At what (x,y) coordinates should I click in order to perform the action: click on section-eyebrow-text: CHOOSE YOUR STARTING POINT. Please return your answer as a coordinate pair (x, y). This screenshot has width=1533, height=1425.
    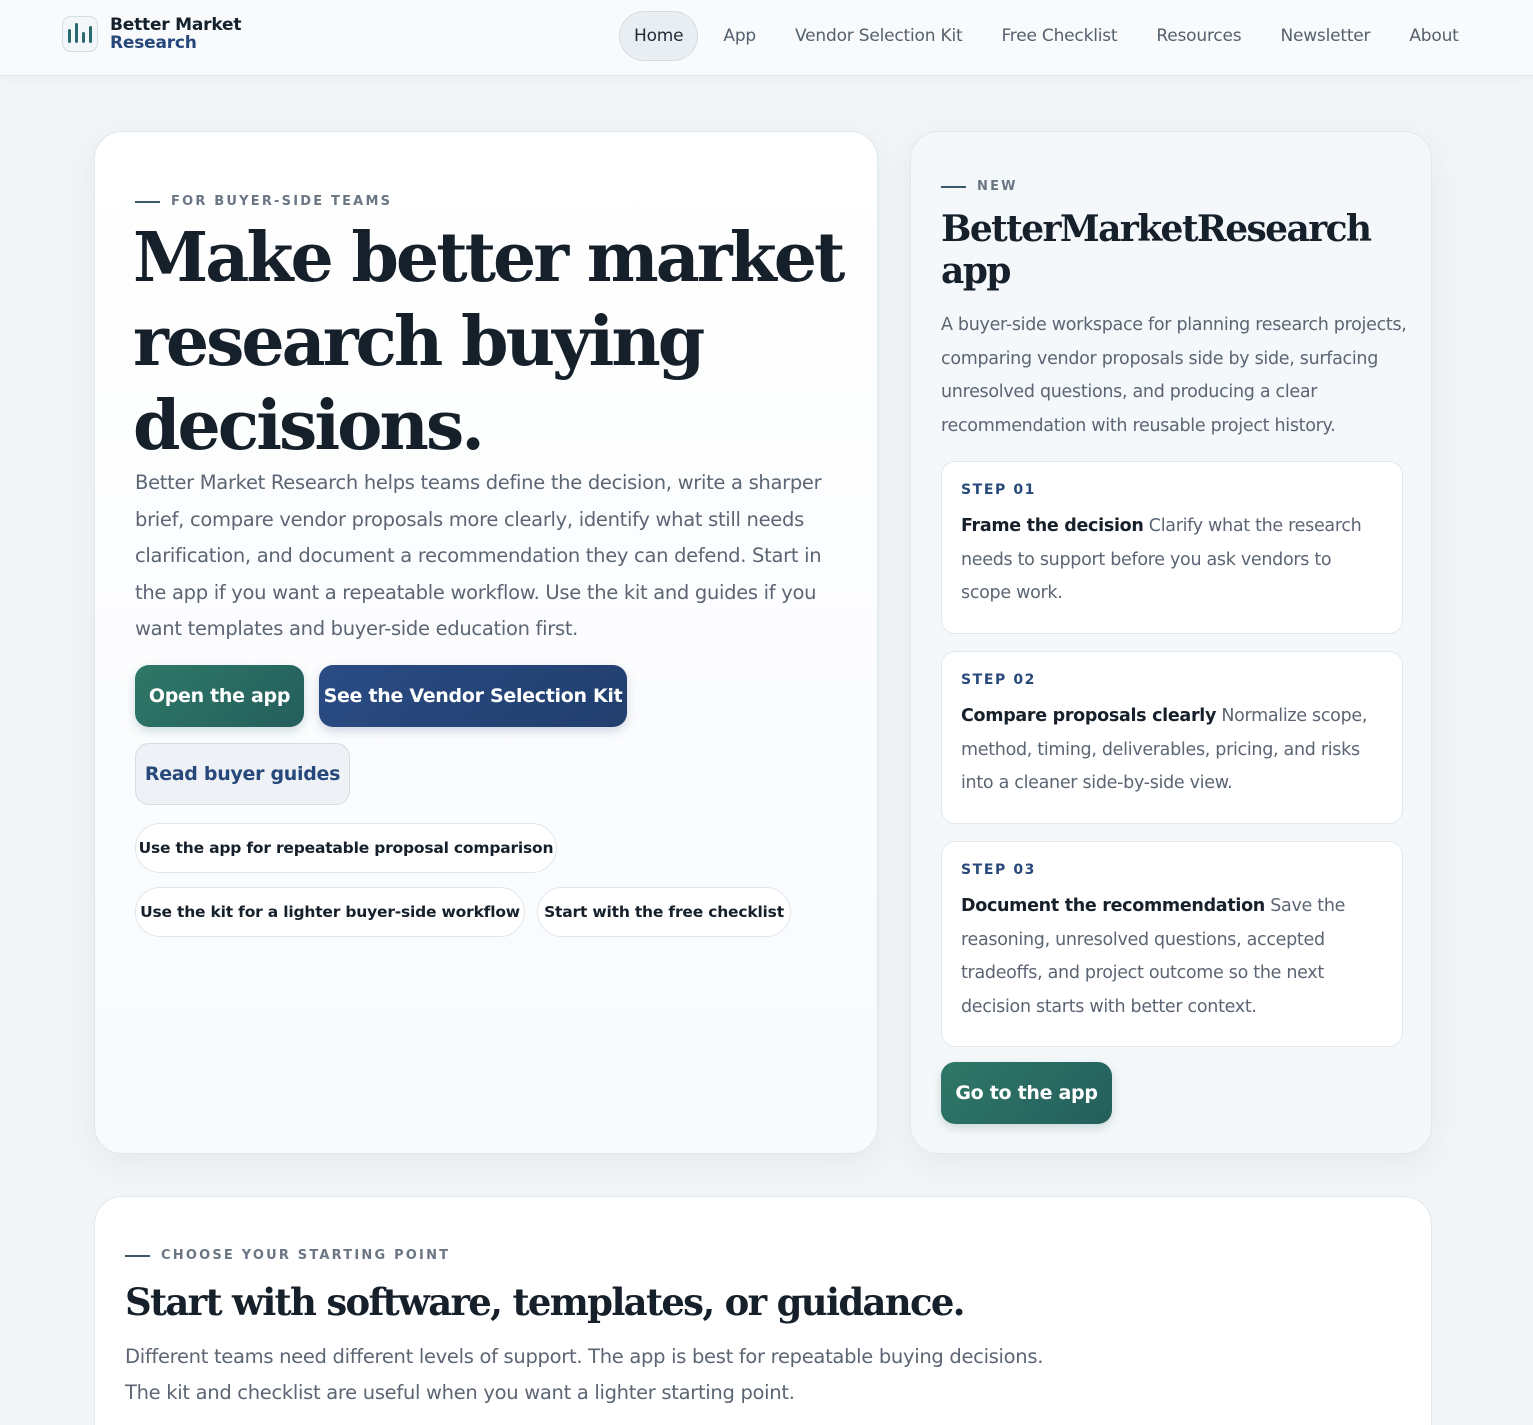
    Looking at the image, I should click on (306, 1255).